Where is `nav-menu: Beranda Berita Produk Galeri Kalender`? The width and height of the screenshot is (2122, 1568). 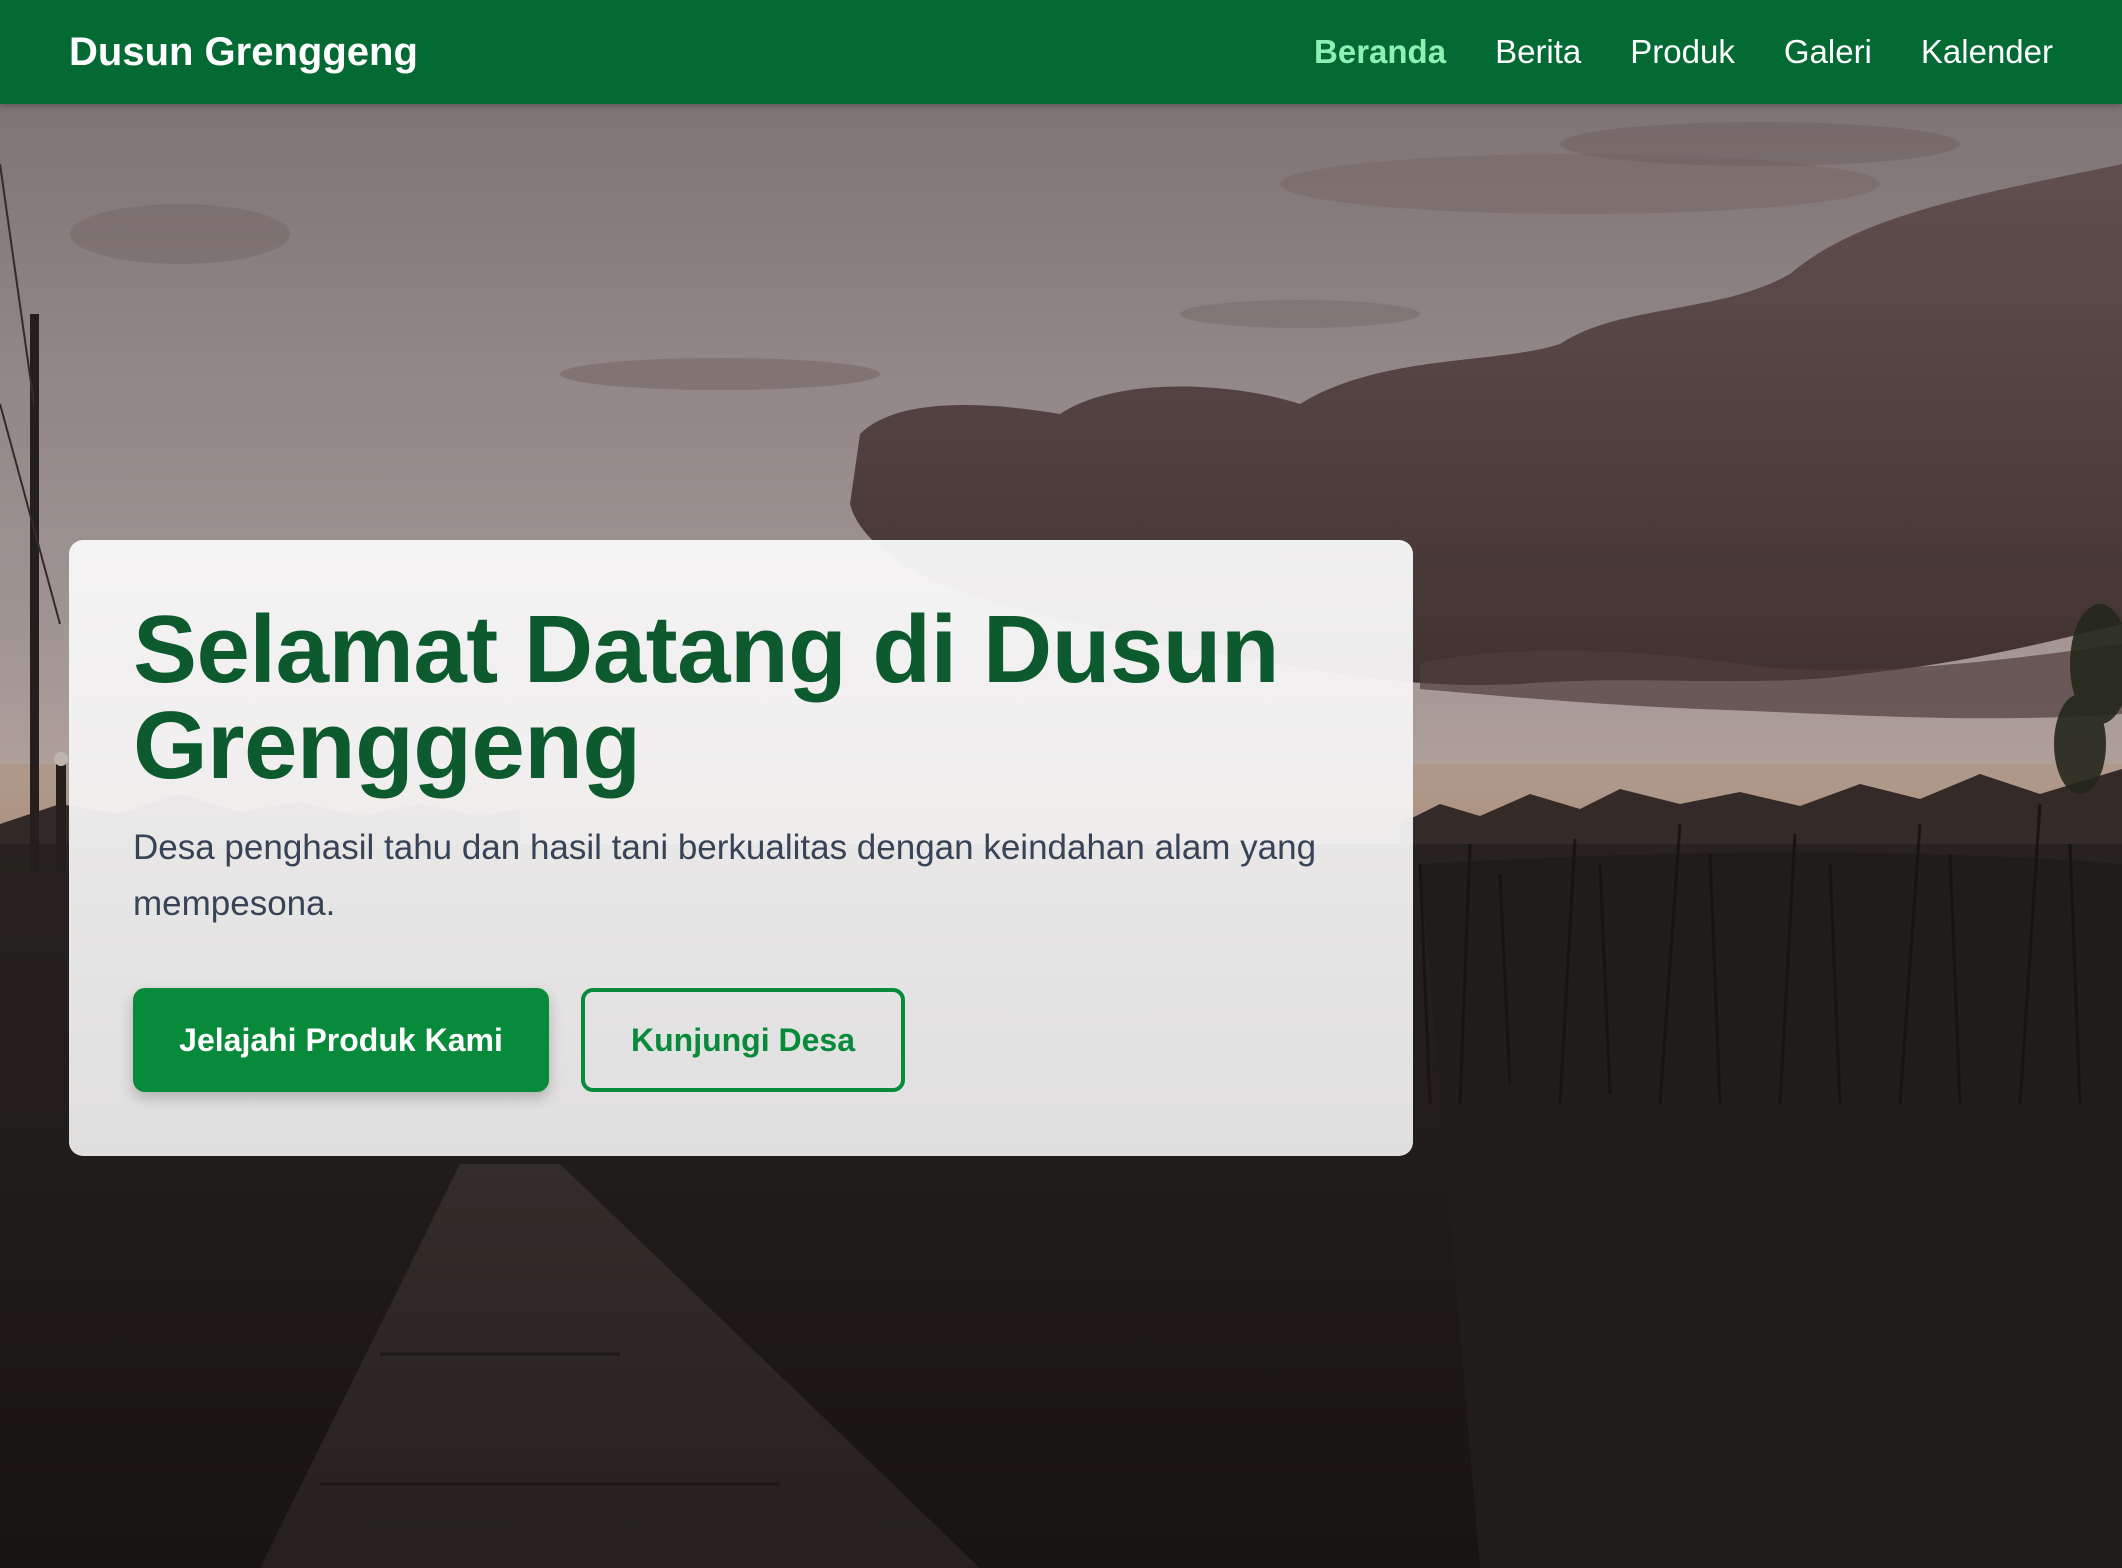 nav-menu: Beranda Berita Produk Galeri Kalender is located at coordinates (1683, 52).